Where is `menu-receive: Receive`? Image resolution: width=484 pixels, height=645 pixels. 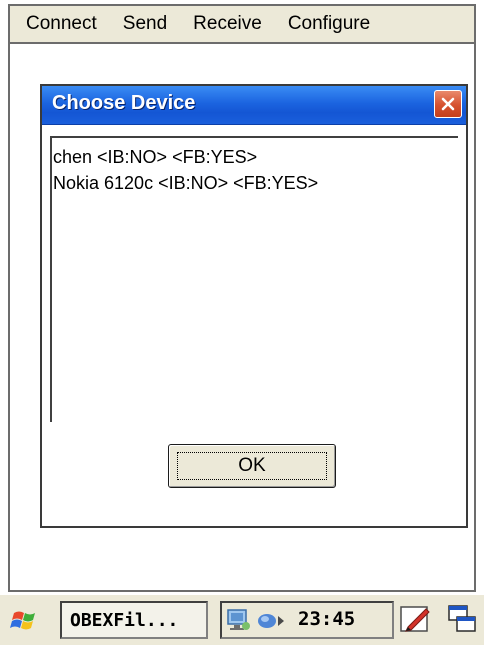 menu-receive: Receive is located at coordinates (227, 24).